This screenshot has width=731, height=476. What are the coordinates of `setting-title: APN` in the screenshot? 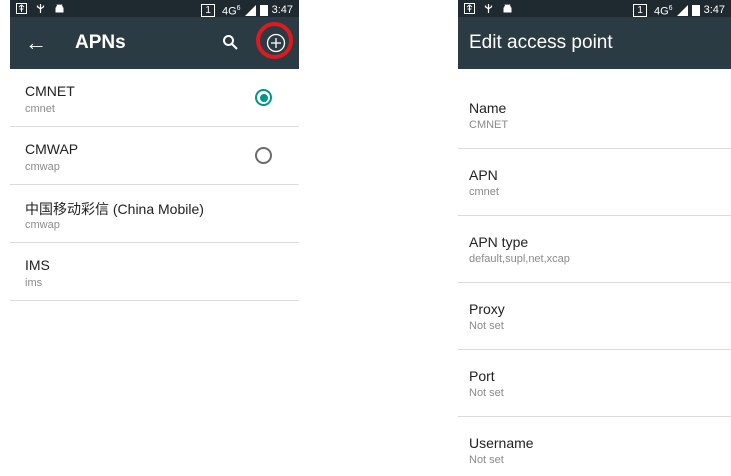 It's located at (483, 175).